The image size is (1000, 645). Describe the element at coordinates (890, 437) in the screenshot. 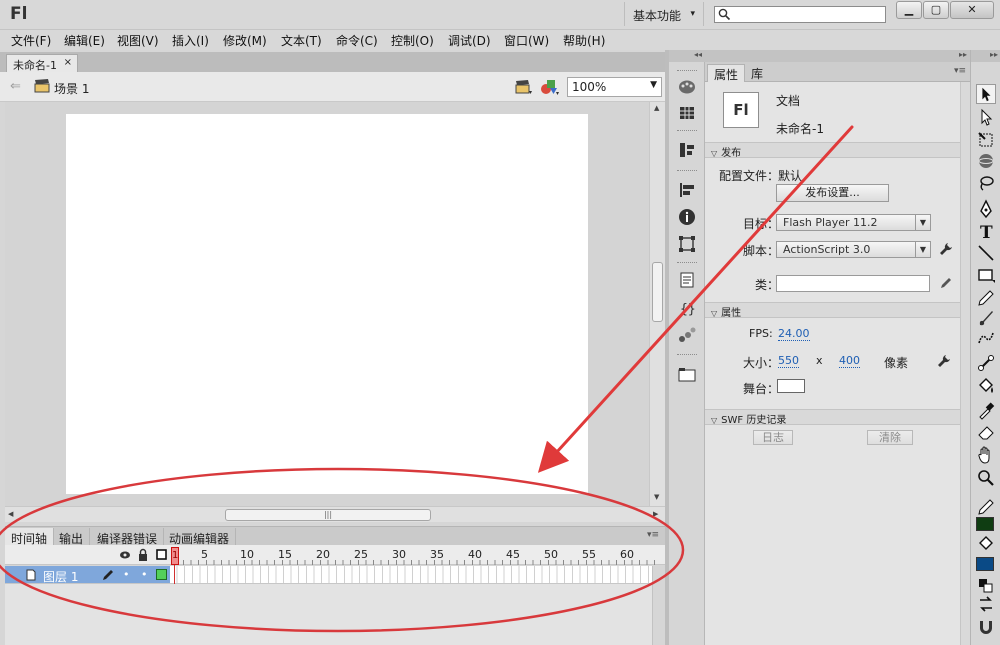

I see `clear-button: 清除` at that location.